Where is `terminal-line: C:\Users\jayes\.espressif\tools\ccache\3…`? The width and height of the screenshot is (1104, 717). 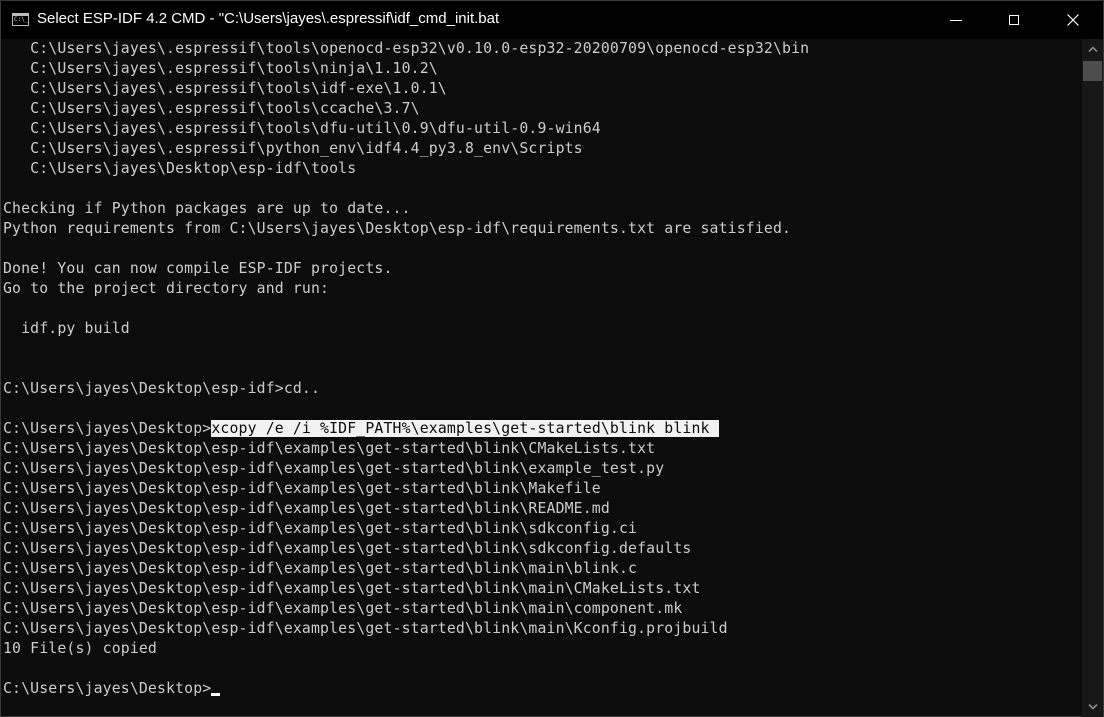
terminal-line: C:\Users\jayes\.espressif\tools\ccache\3… is located at coordinates (211, 109).